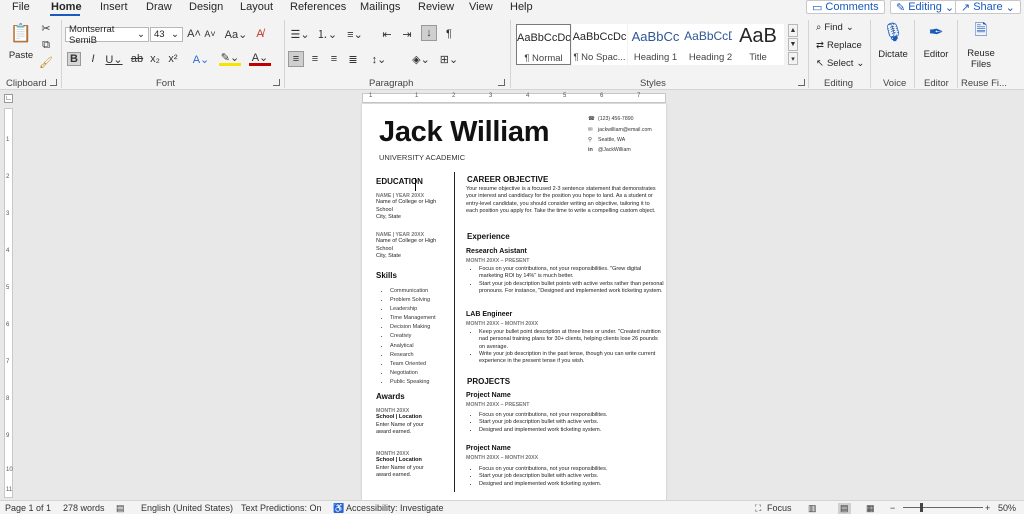 The width and height of the screenshot is (1024, 514). I want to click on accessibility-icon: ♿, so click(338, 508).